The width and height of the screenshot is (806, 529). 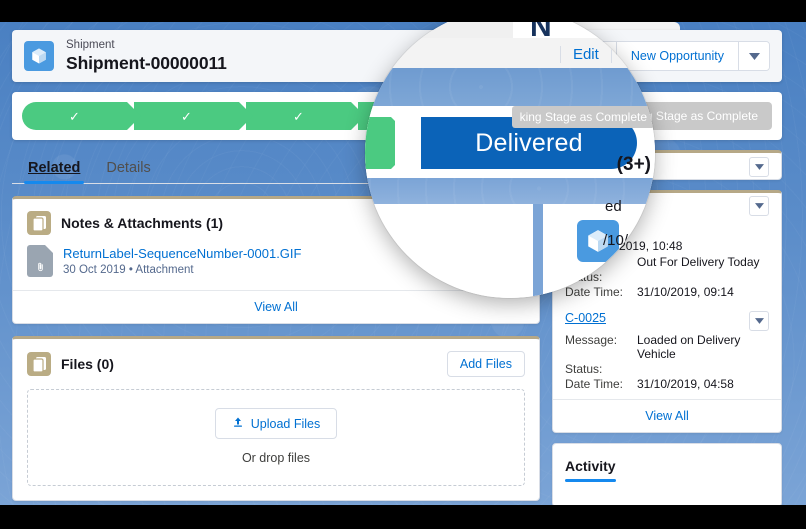 I want to click on attachment-name-link: ReturnLabel-SequenceNumber-0001.GIF, so click(x=182, y=254).